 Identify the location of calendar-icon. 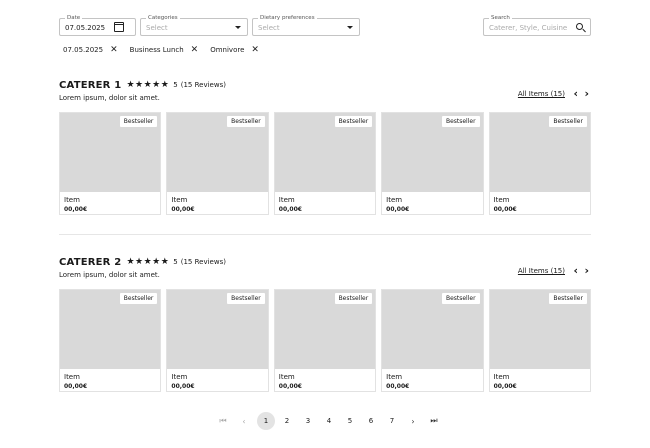
(119, 27).